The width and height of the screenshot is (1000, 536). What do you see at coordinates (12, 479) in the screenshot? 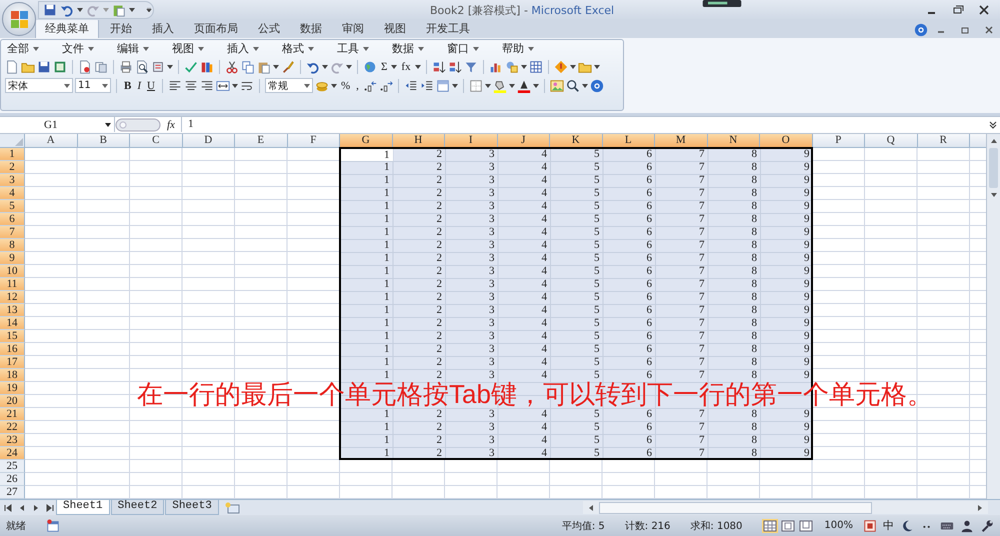
I see `row-header: 26` at bounding box center [12, 479].